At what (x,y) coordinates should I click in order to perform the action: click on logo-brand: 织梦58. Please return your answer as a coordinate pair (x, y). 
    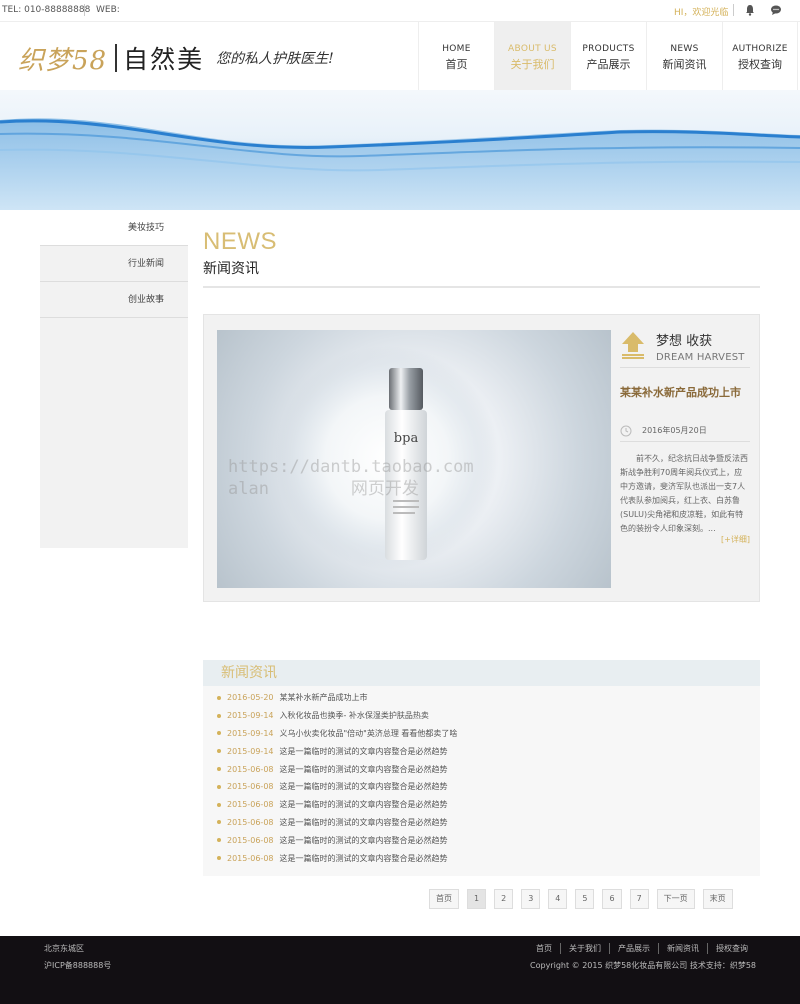
    Looking at the image, I should click on (63, 60).